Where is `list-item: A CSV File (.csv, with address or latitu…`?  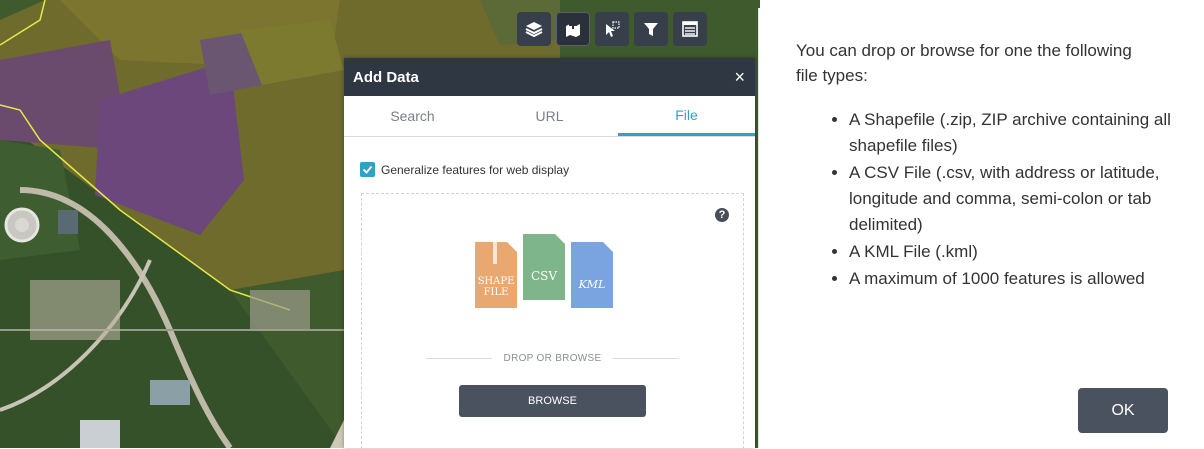
list-item: A CSV File (.csv, with address or latitu… is located at coordinates (1019, 199).